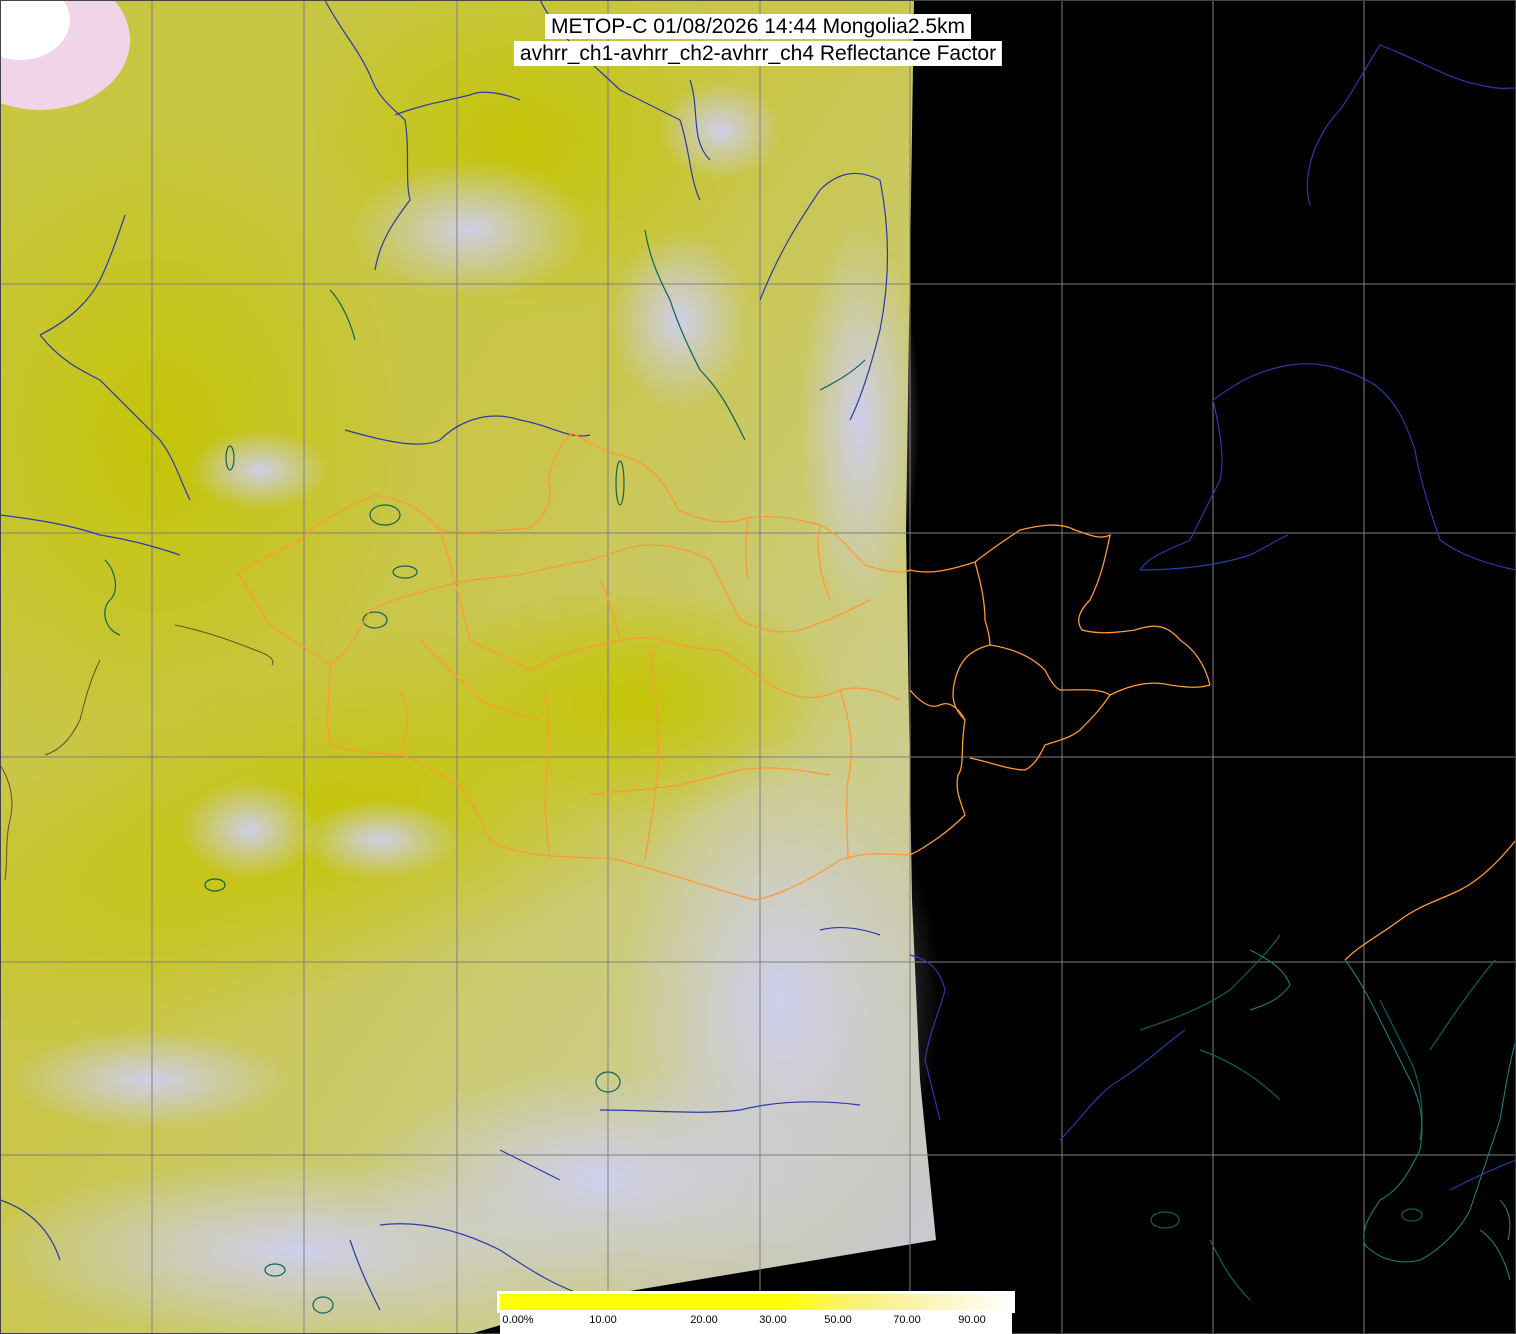 The height and width of the screenshot is (1334, 1516). Describe the element at coordinates (518, 1320) in the screenshot. I see `colorbar-tick-label: 0.00%` at that location.